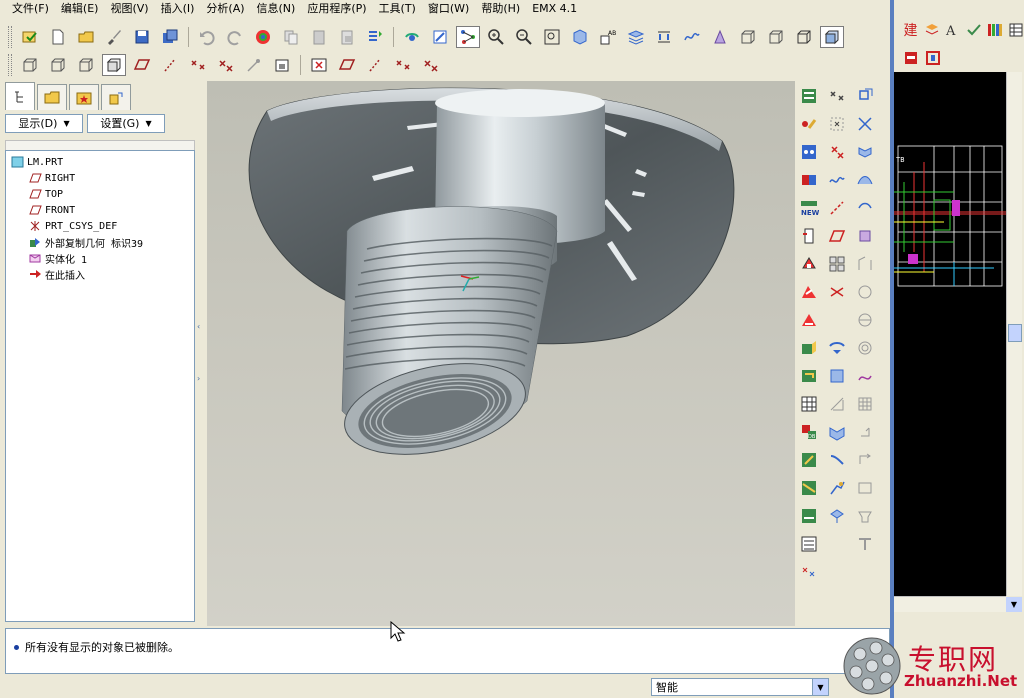 The height and width of the screenshot is (698, 1024). Describe the element at coordinates (276, 9) in the screenshot. I see `menu-info: 信息(N)` at that location.